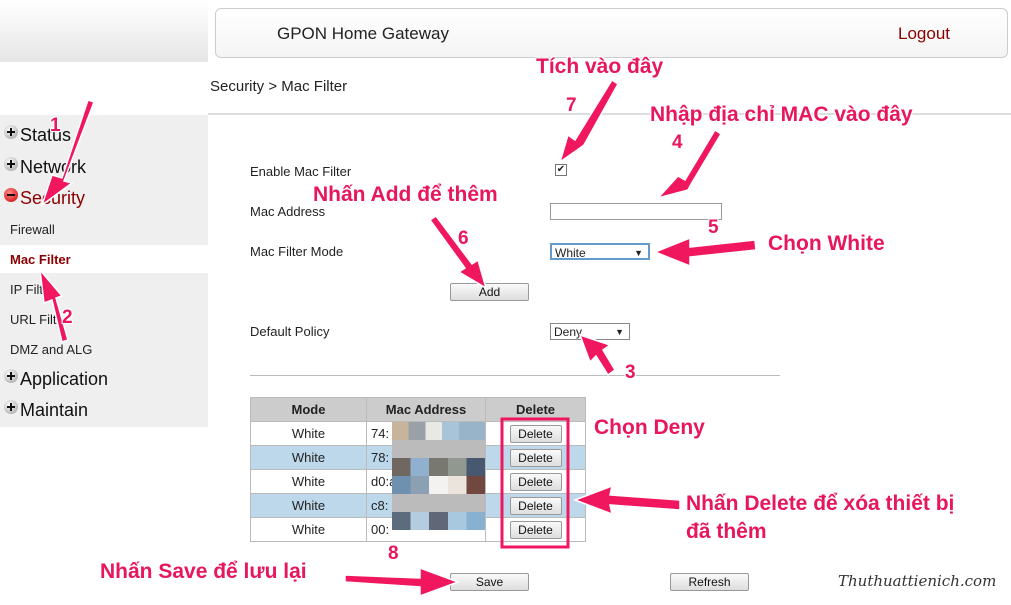  What do you see at coordinates (626, 500) in the screenshot?
I see `arrow-delete` at bounding box center [626, 500].